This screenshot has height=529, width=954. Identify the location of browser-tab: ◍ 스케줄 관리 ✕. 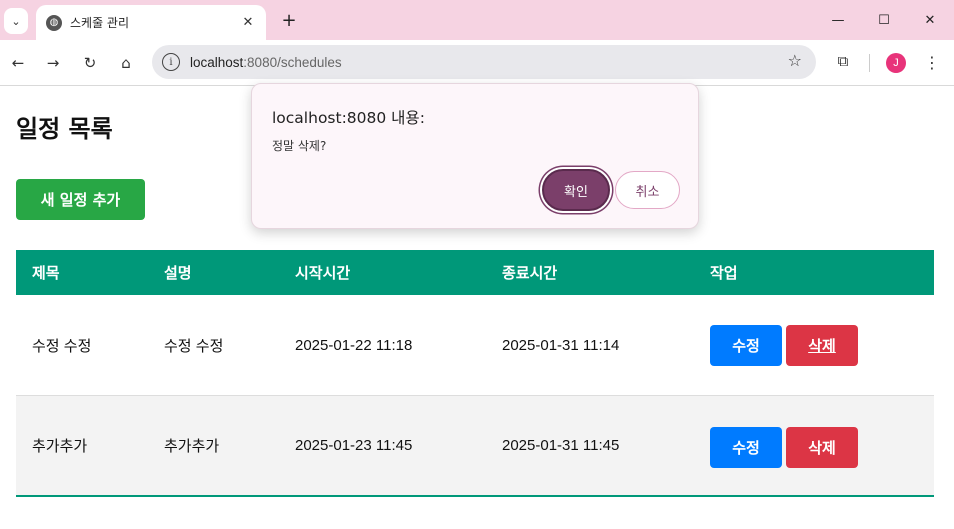
(151, 22).